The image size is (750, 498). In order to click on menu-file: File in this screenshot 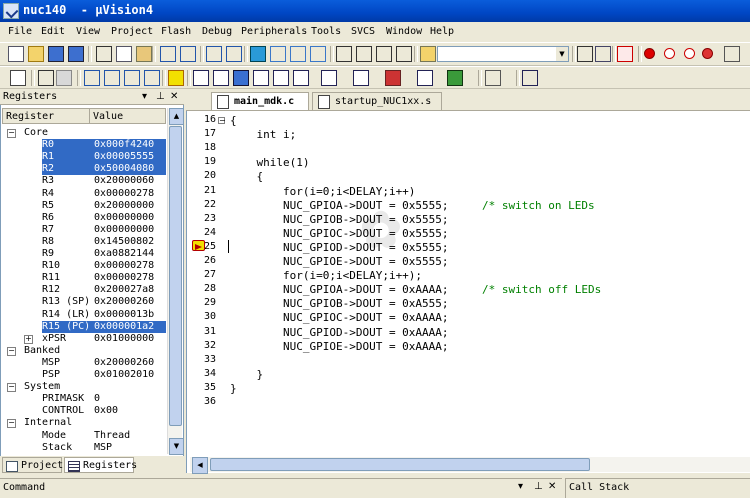, I will do `click(20, 31)`.